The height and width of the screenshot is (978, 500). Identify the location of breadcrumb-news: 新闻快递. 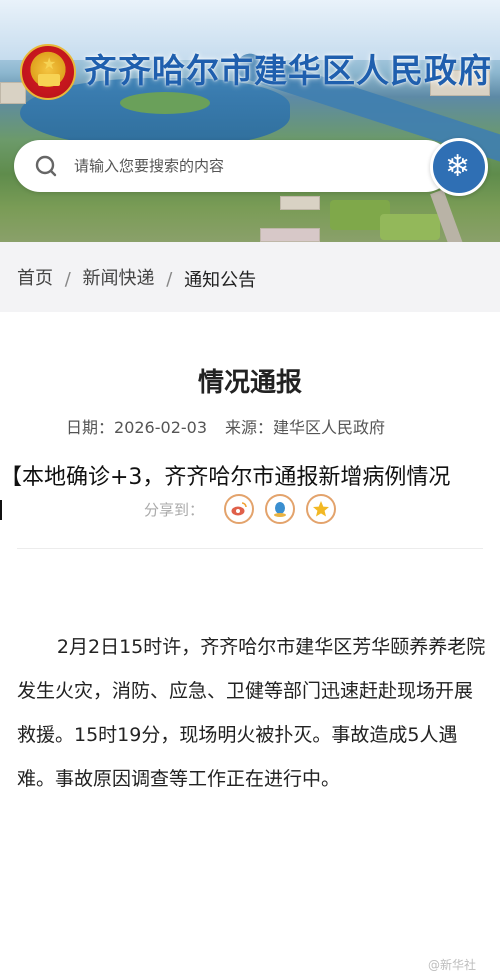
(119, 278).